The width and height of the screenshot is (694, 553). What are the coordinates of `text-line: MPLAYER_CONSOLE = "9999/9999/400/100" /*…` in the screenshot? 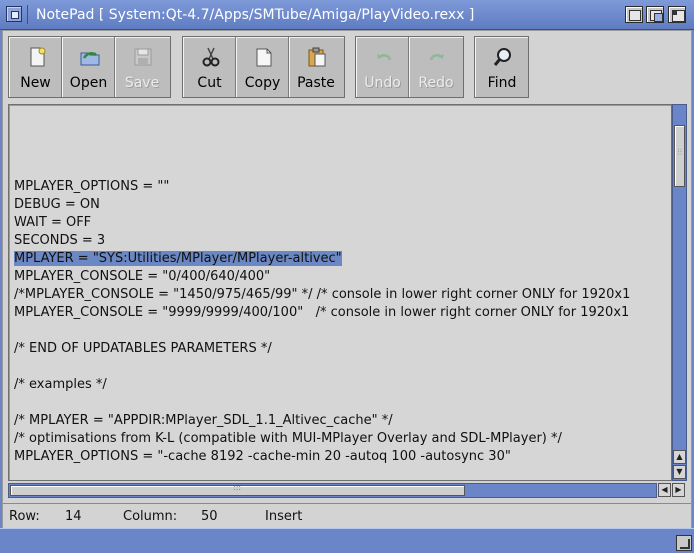 It's located at (322, 313).